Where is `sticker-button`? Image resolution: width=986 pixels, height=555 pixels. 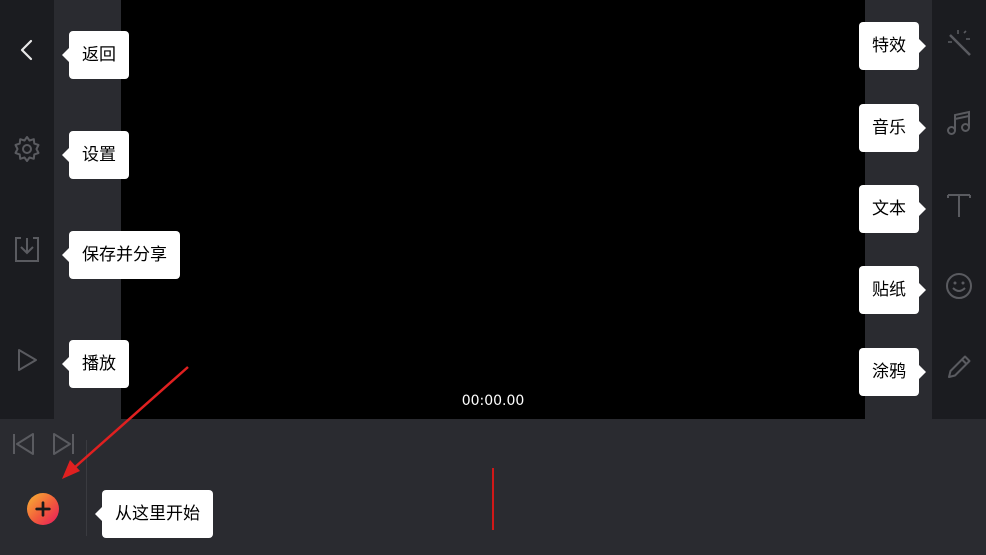
sticker-button is located at coordinates (959, 286).